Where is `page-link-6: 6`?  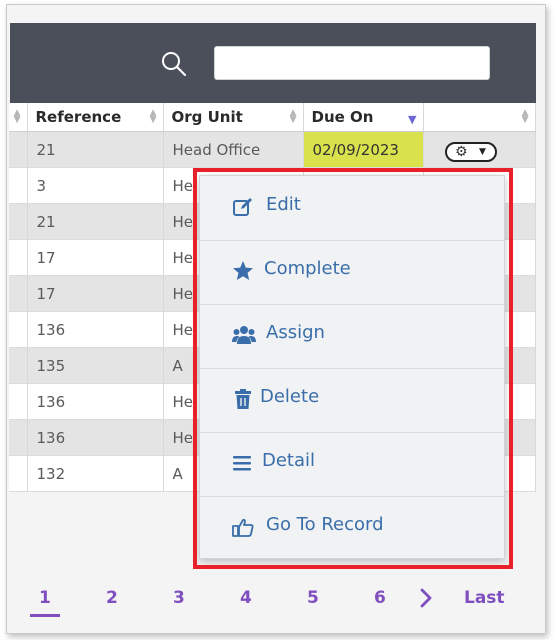
page-link-6: 6 is located at coordinates (380, 598).